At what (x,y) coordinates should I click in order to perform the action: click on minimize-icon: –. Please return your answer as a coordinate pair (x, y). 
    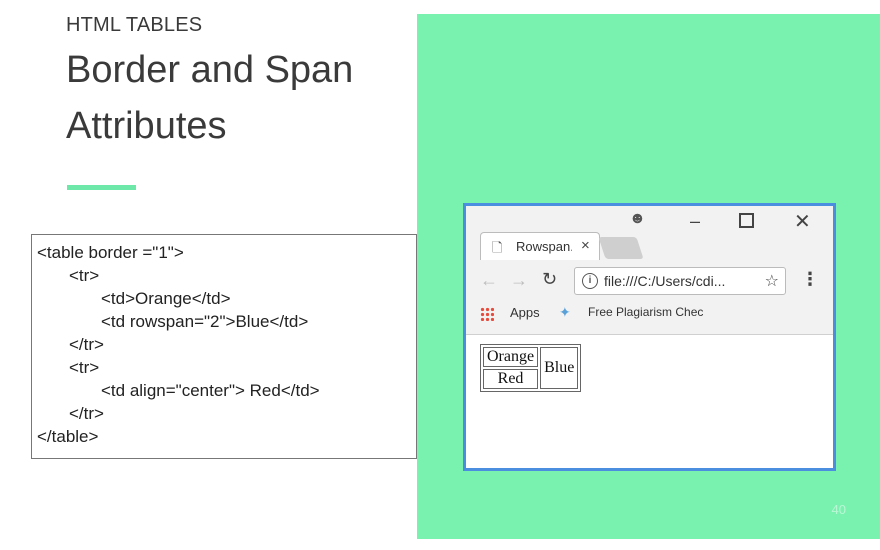
    Looking at the image, I should click on (695, 221).